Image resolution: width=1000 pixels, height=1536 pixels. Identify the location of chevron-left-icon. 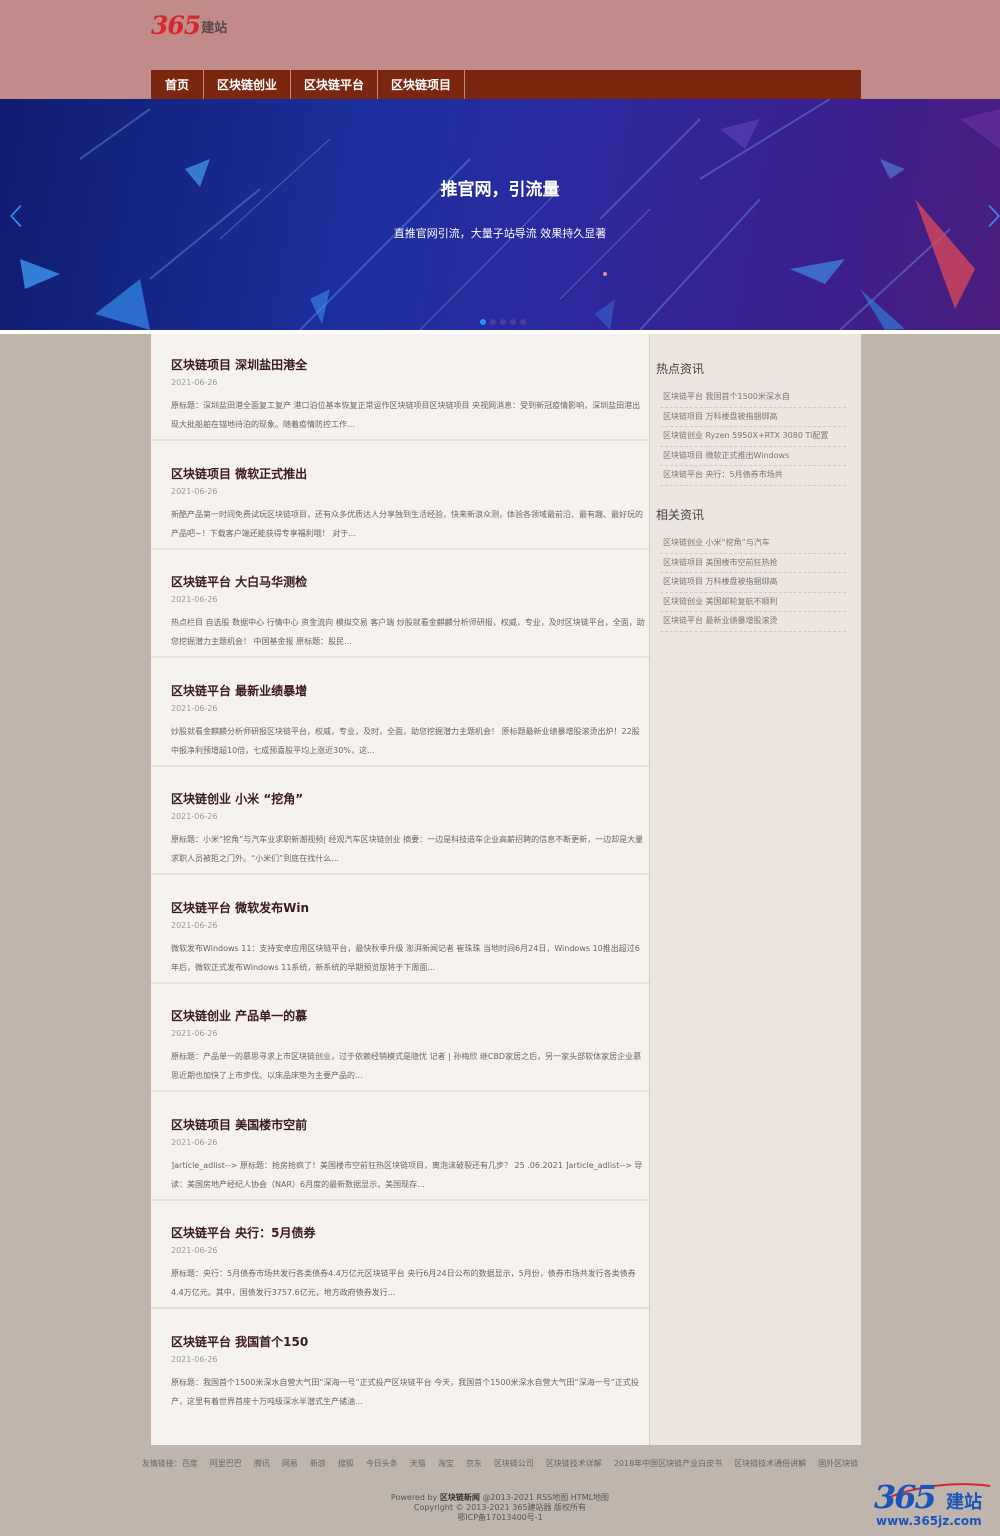
(16, 216).